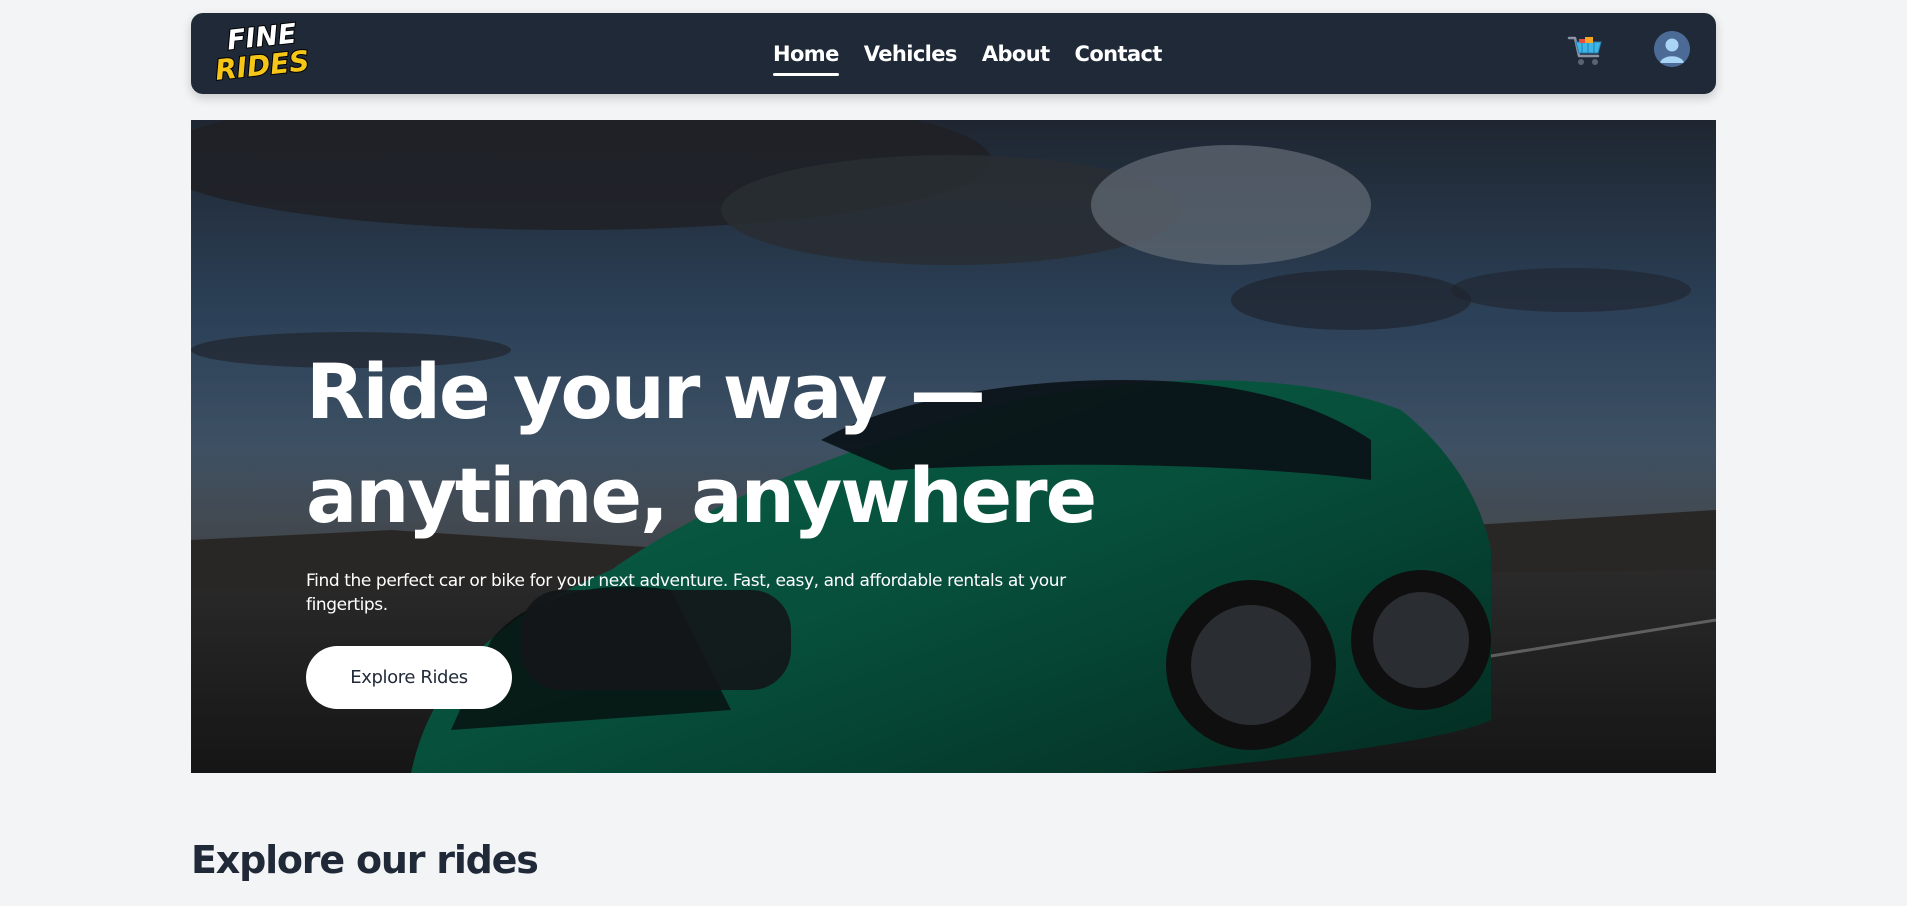 Image resolution: width=1907 pixels, height=906 pixels. What do you see at coordinates (365, 860) in the screenshot?
I see `section-title-explore: Explore our rides` at bounding box center [365, 860].